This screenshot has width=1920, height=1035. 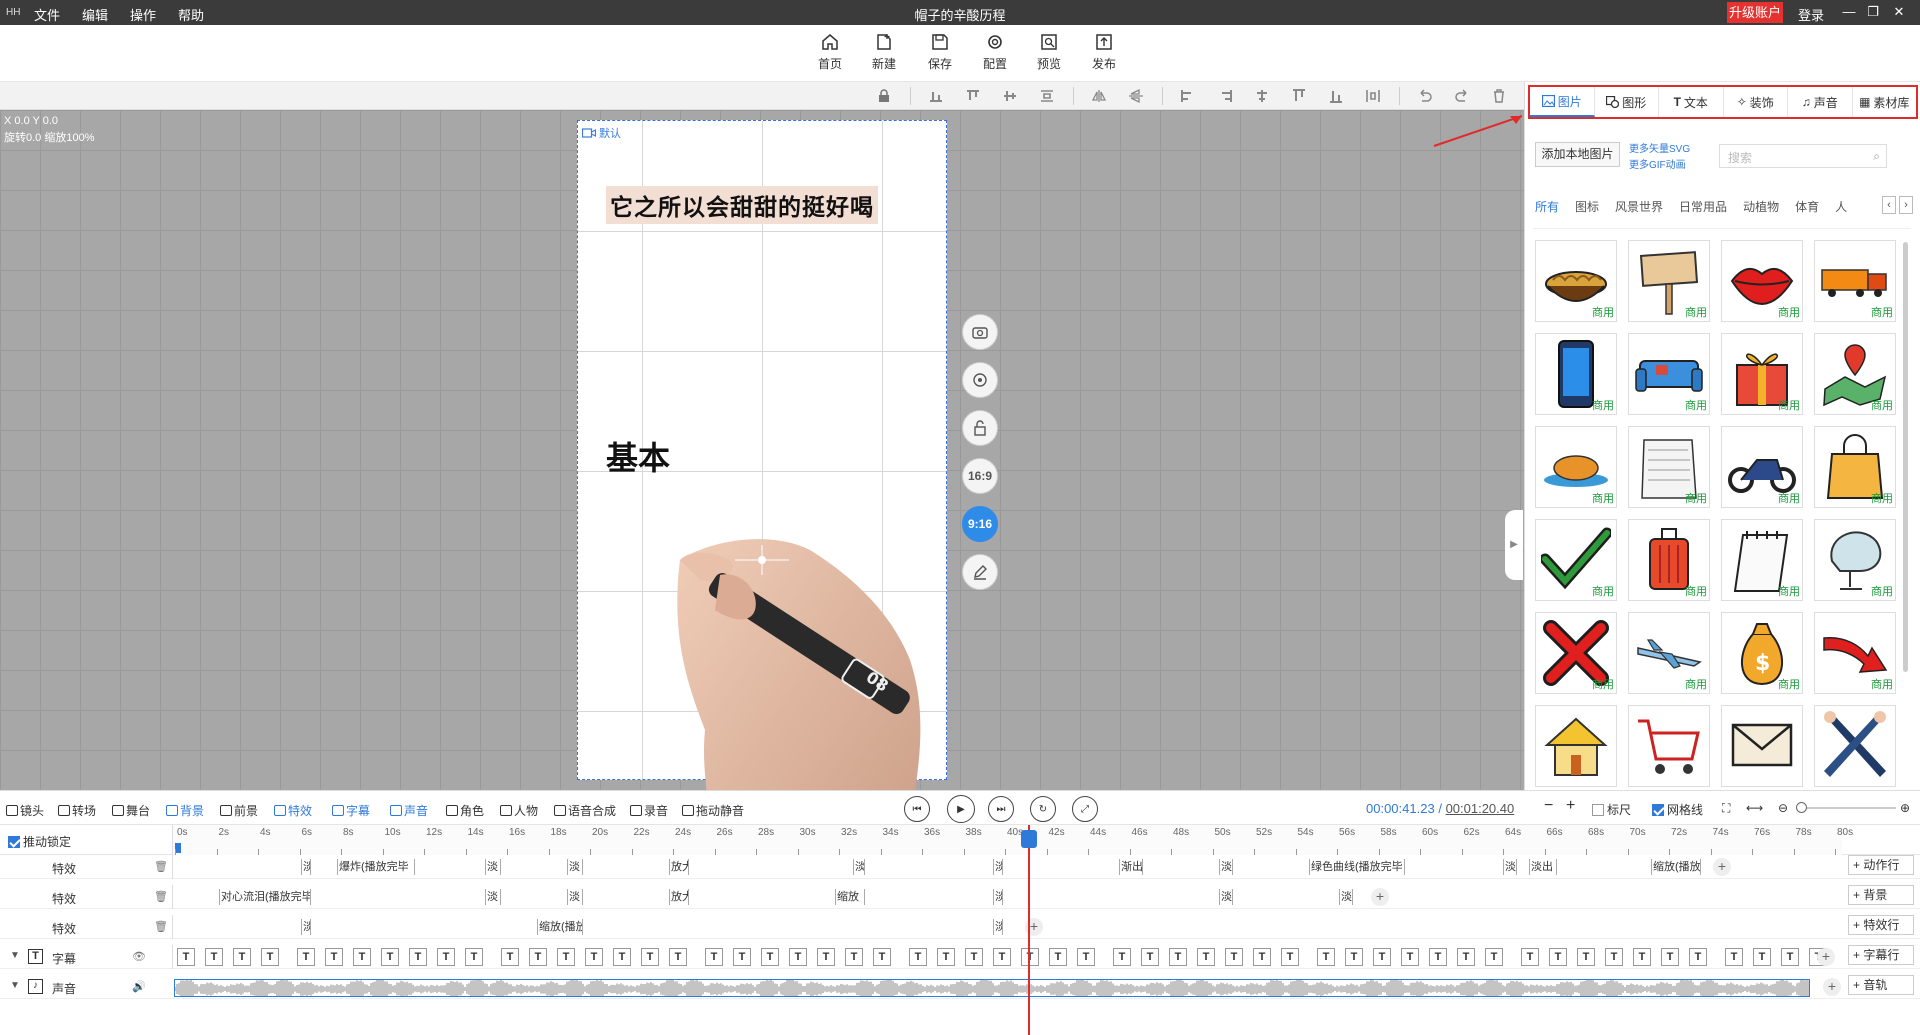 I want to click on category-all: 所有, so click(x=1547, y=208).